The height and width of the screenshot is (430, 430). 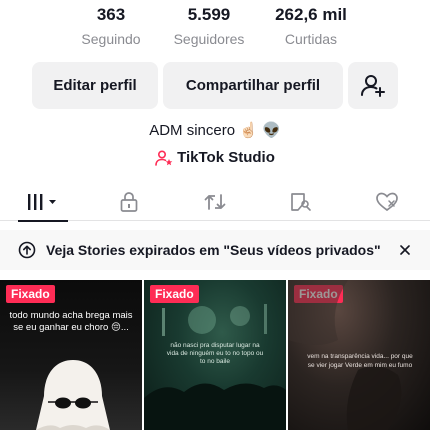 I want to click on add-user-icon, so click(x=373, y=85).